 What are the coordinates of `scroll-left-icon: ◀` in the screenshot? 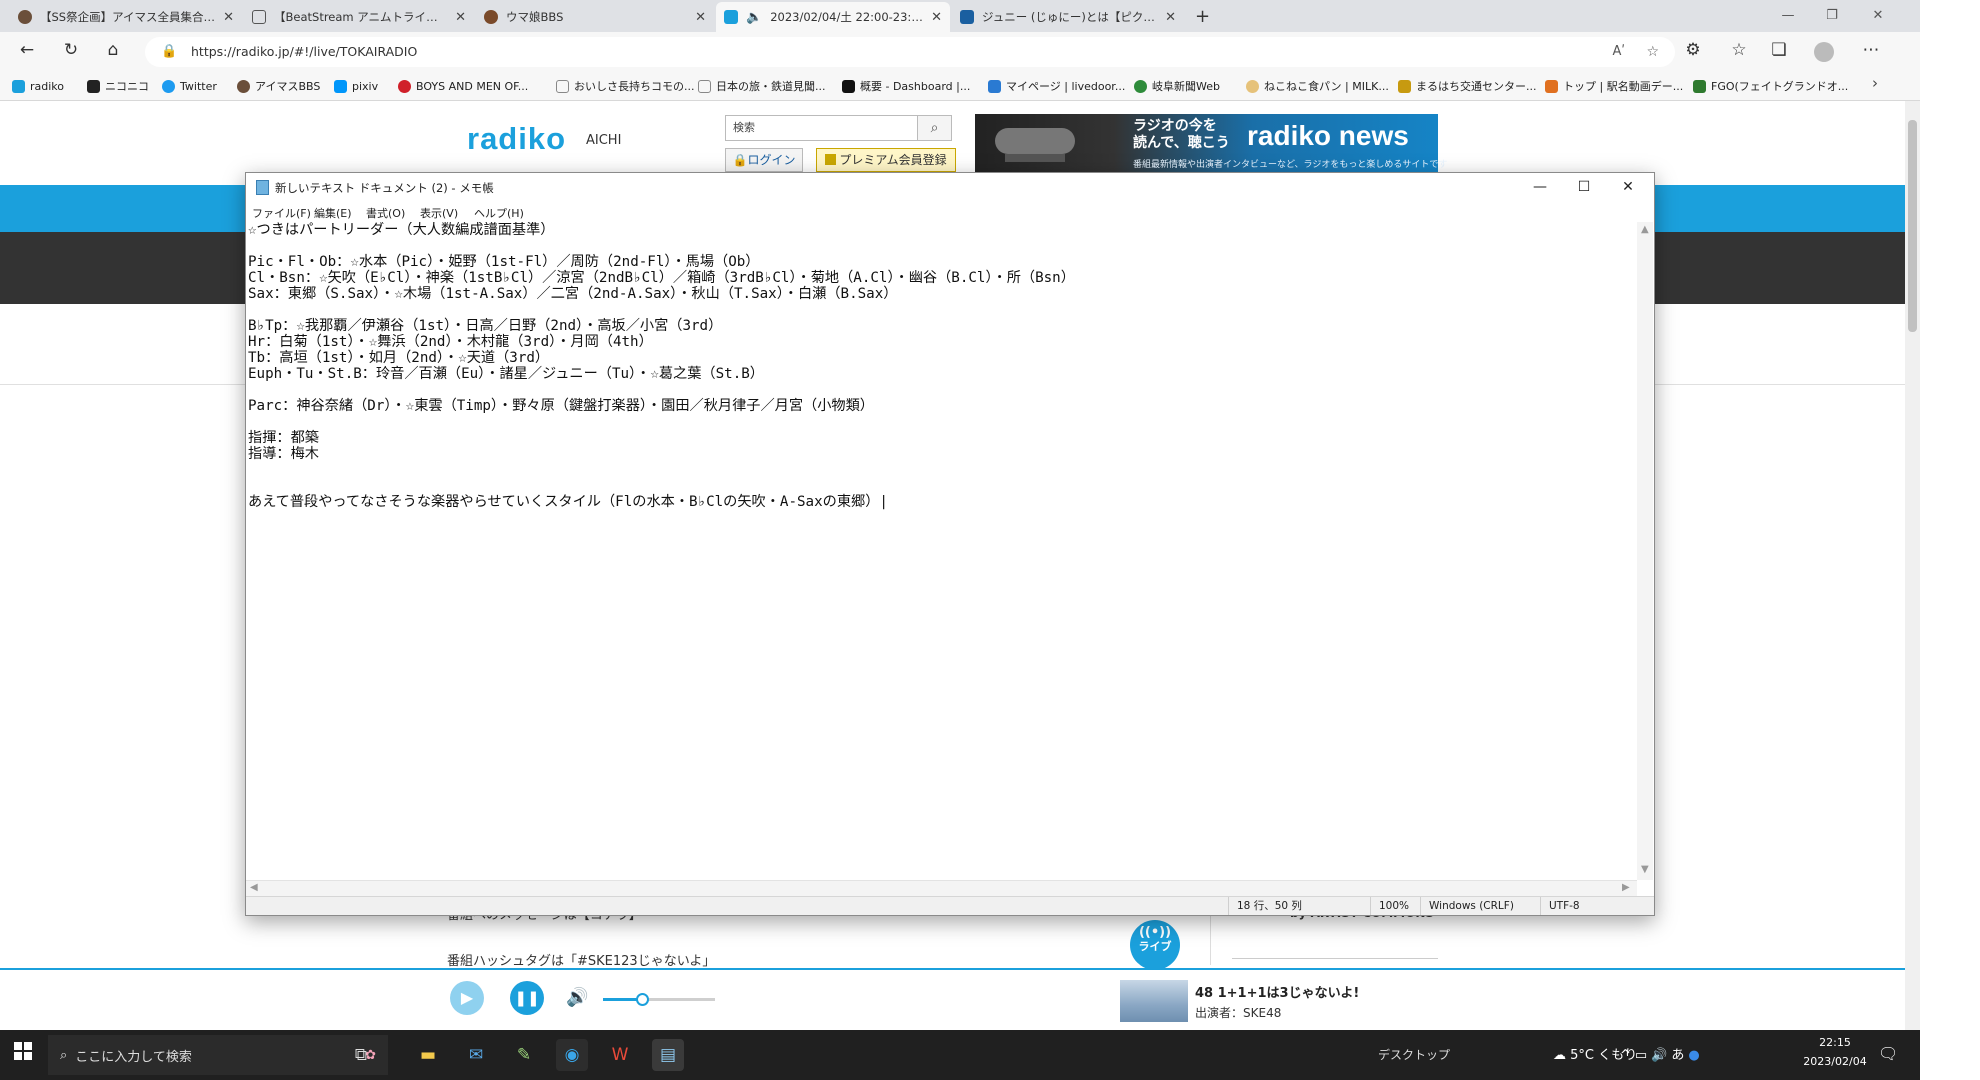 It's located at (254, 887).